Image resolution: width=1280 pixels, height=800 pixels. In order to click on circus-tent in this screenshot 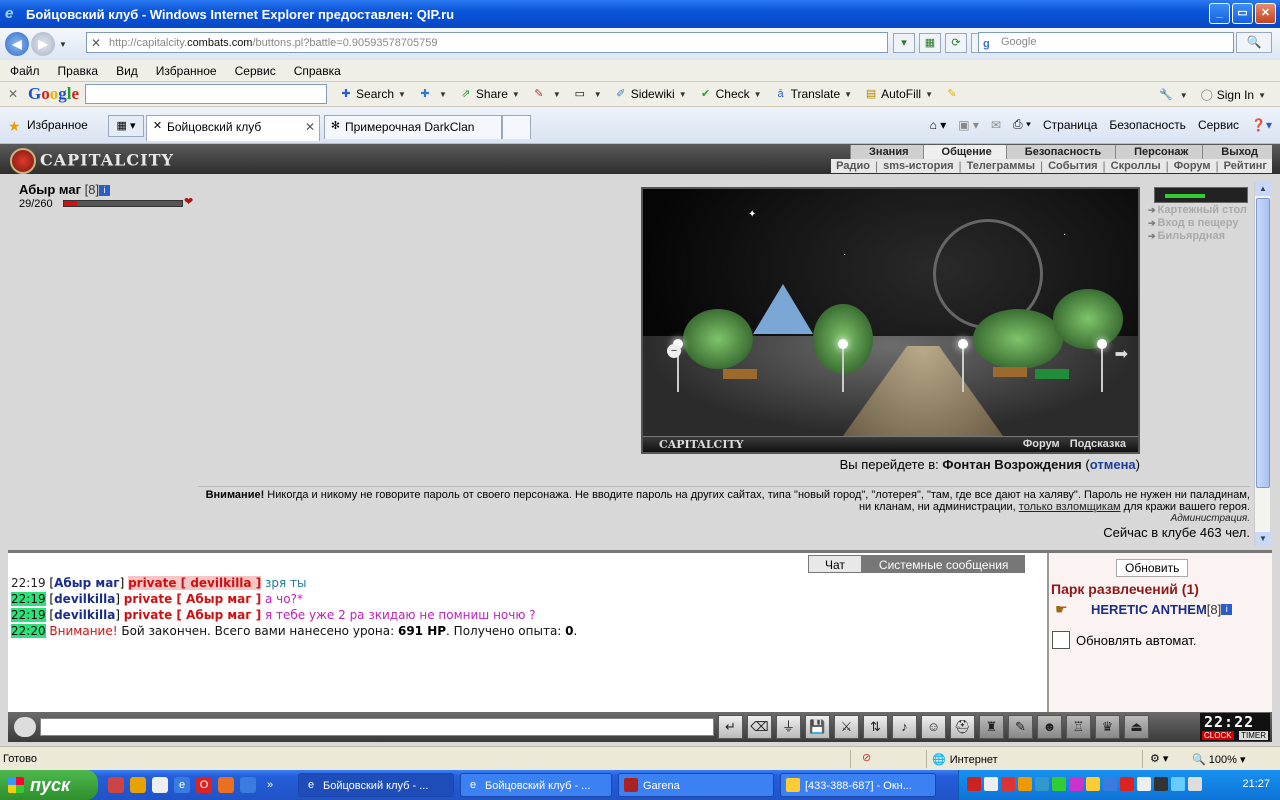, I will do `click(783, 309)`.